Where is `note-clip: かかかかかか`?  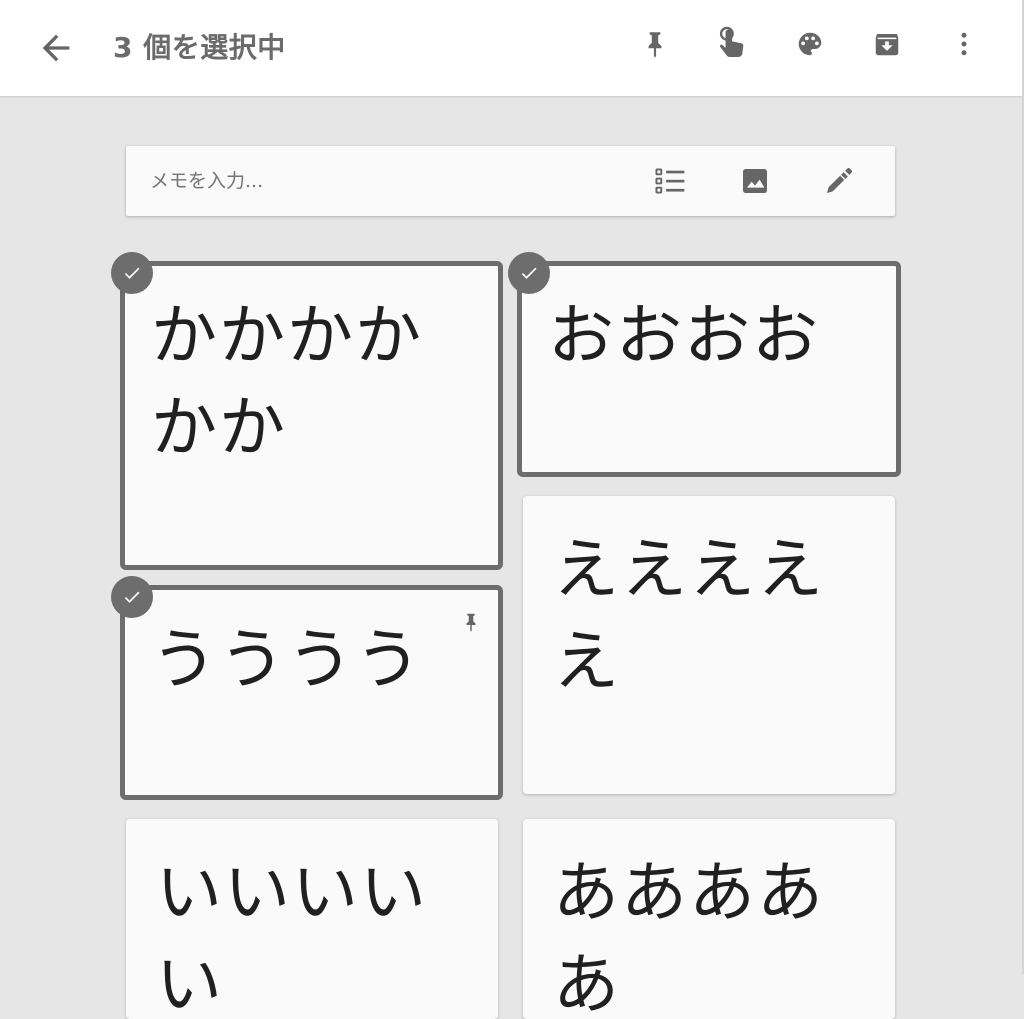 note-clip: かかかかかか is located at coordinates (311, 415).